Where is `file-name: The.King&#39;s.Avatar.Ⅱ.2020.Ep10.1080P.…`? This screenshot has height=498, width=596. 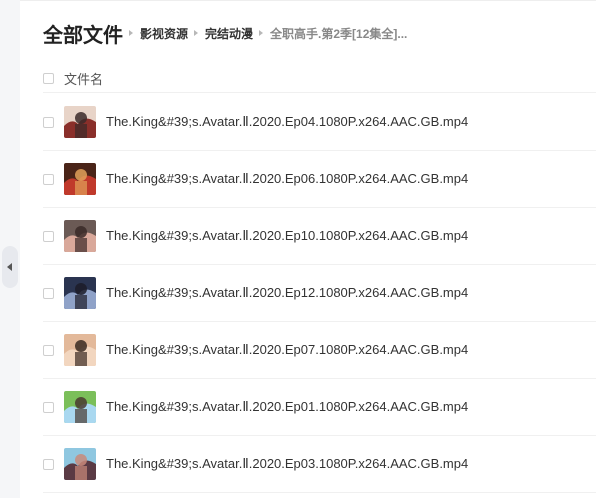 file-name: The.King&#39;s.Avatar.Ⅱ.2020.Ep10.1080P.… is located at coordinates (287, 236).